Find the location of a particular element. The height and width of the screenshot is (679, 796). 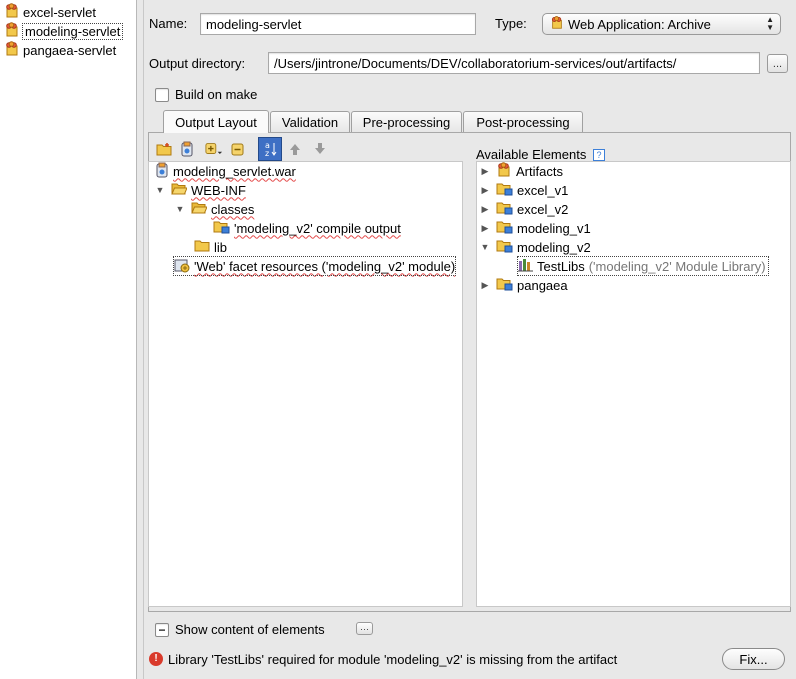

tree-node-lib: lib is located at coordinates (210, 247).